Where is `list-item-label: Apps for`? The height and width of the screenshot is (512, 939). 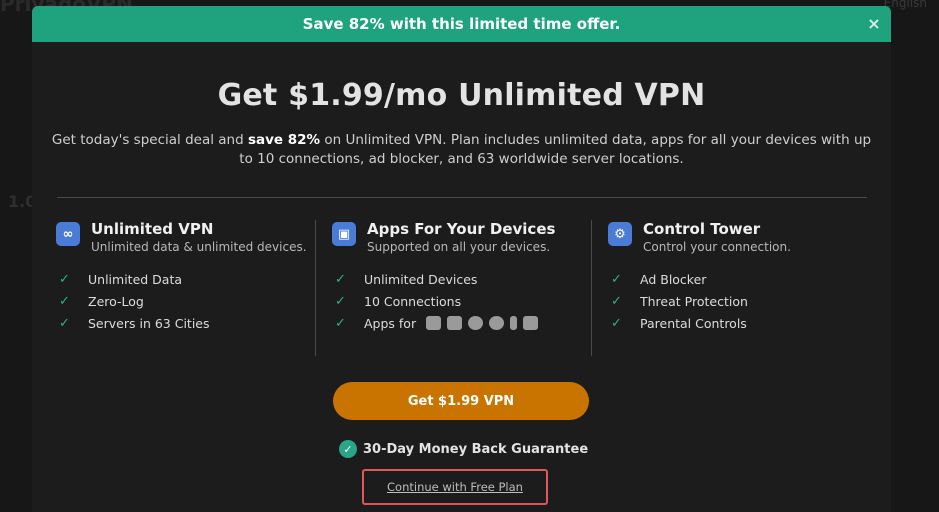
list-item-label: Apps for is located at coordinates (390, 323).